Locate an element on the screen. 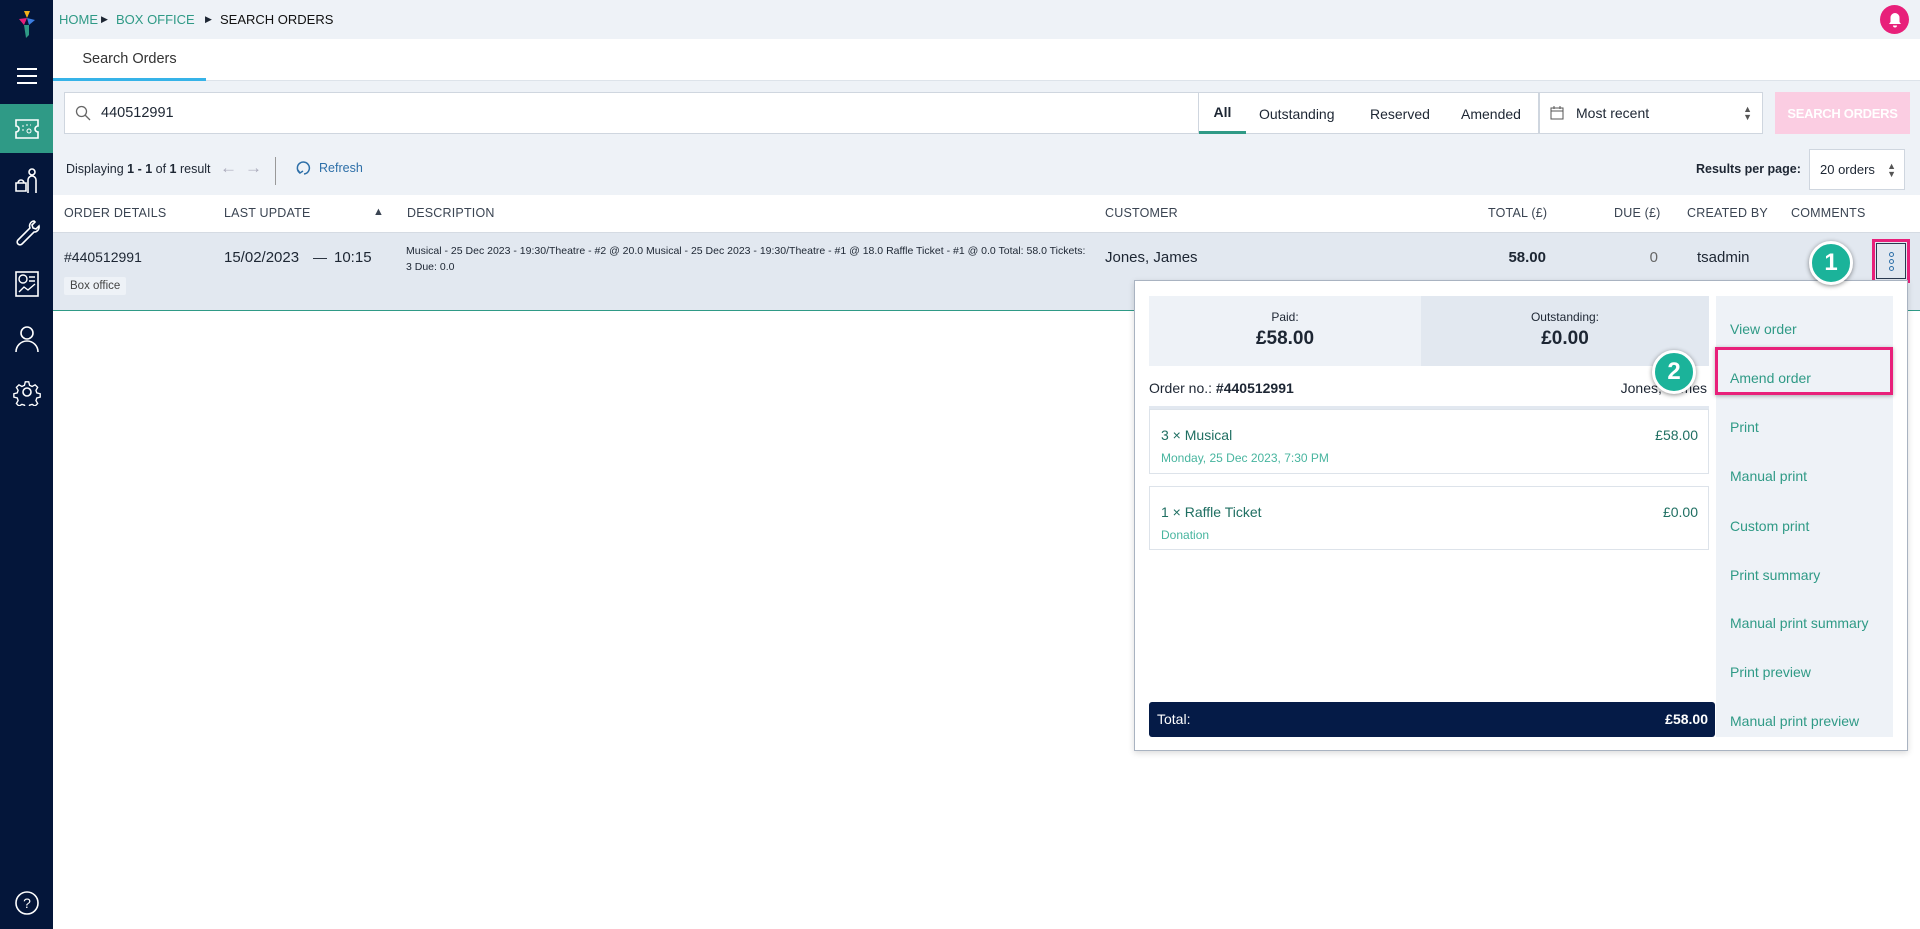 Image resolution: width=1920 pixels, height=929 pixels. paid-summary: Paid: £58.00 is located at coordinates (1285, 331).